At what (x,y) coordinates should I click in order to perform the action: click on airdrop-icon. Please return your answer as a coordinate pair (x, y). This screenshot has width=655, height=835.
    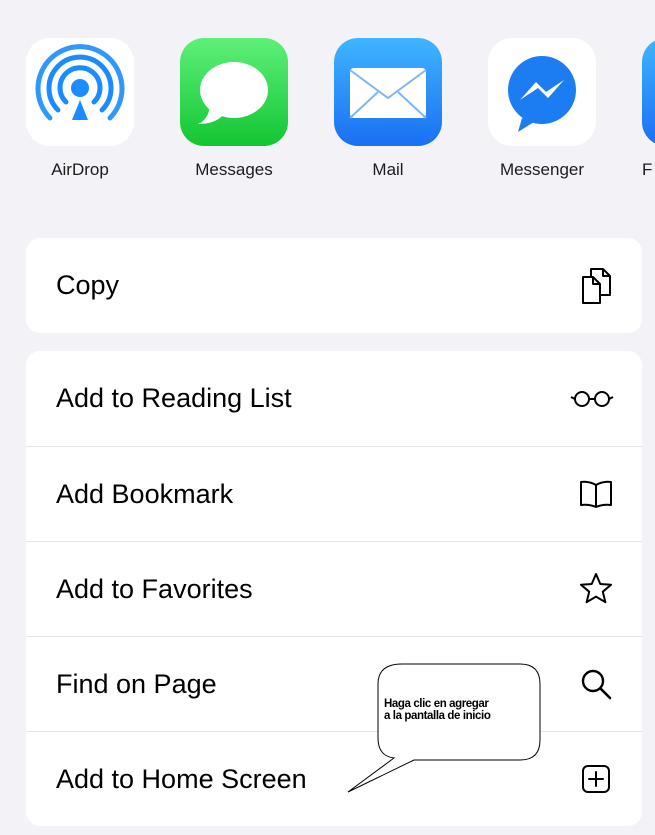
    Looking at the image, I should click on (80, 92).